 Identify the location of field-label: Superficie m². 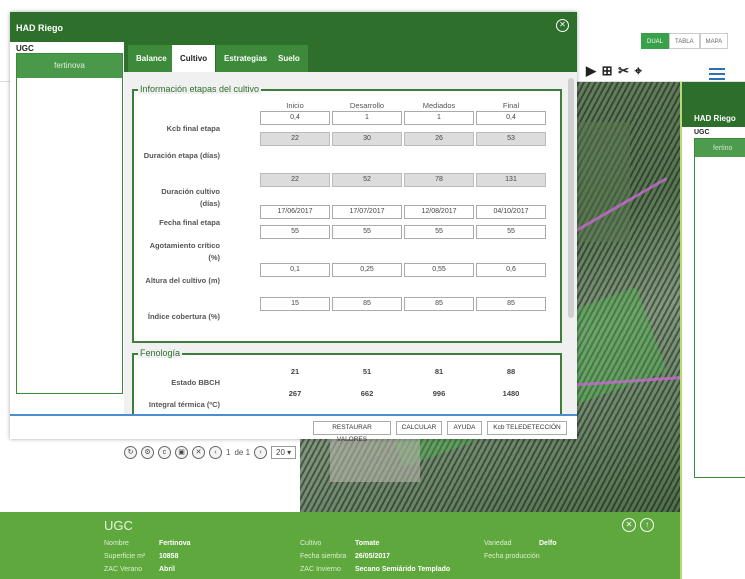
(125, 556).